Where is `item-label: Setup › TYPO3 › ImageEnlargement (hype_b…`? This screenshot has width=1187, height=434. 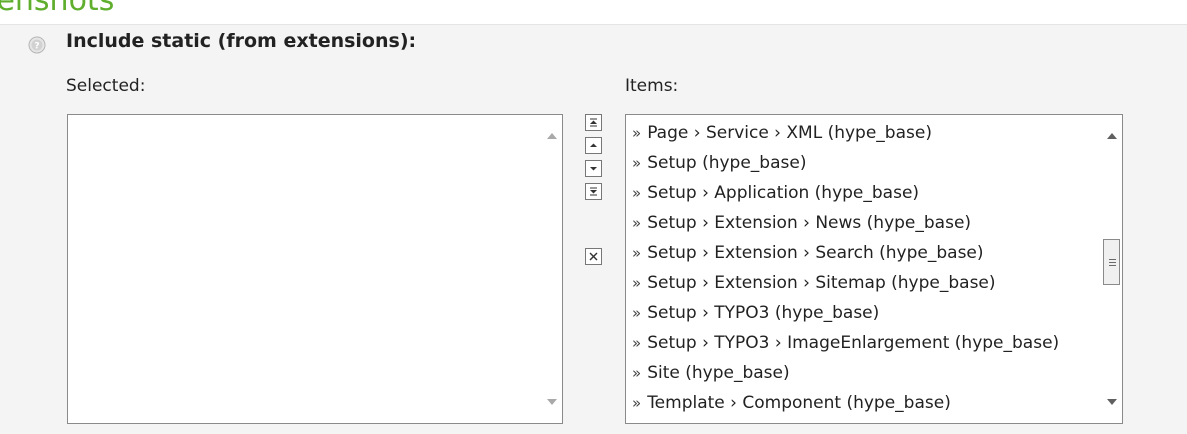
item-label: Setup › TYPO3 › ImageEnlargement (hype_b… is located at coordinates (853, 343).